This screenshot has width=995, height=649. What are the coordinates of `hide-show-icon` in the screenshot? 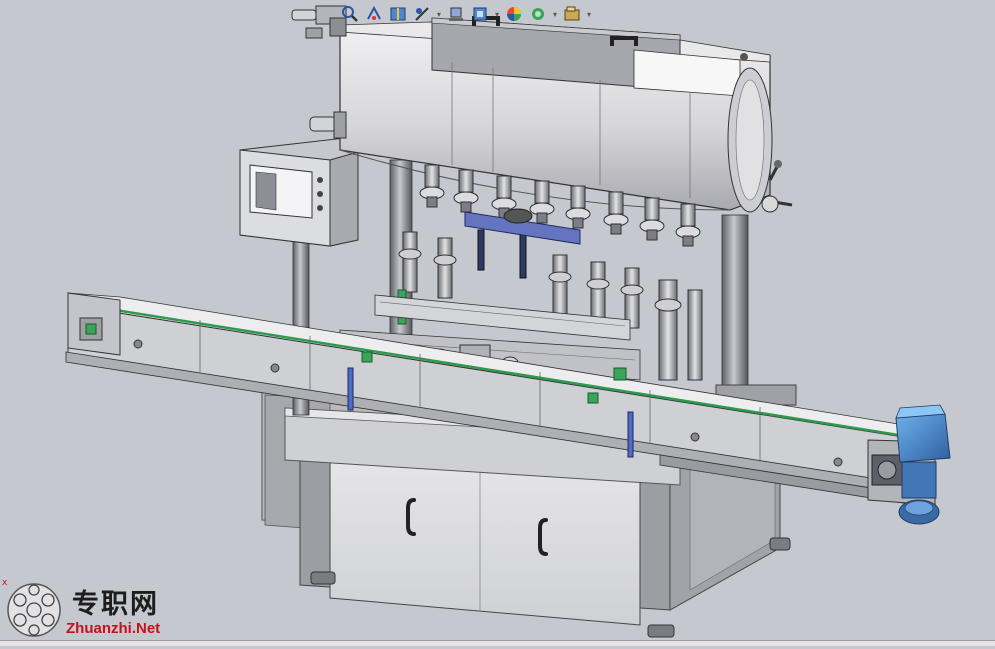 It's located at (456, 14).